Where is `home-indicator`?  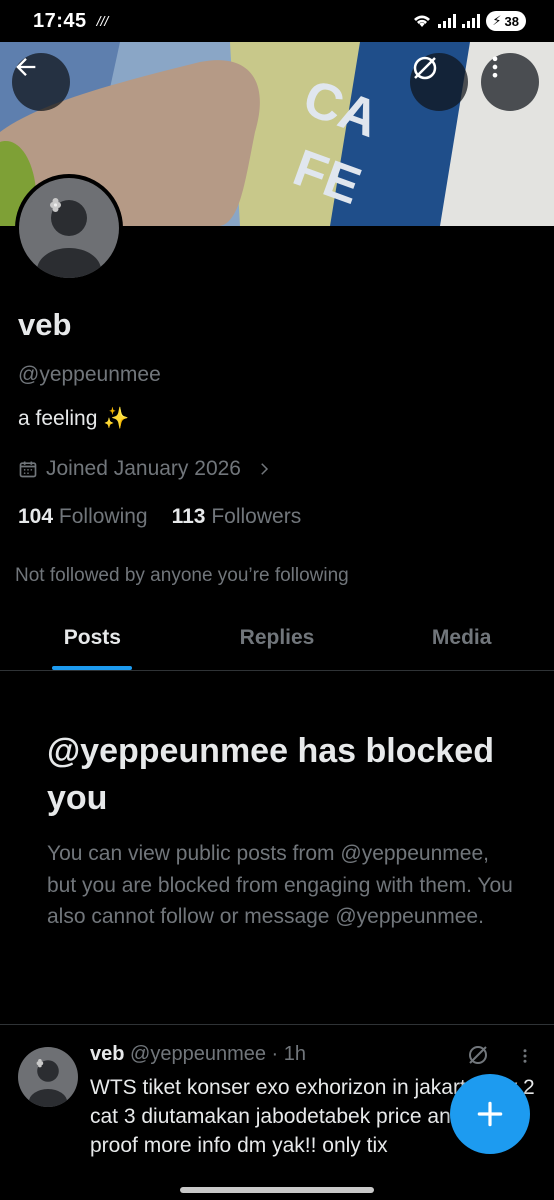 home-indicator is located at coordinates (277, 1190).